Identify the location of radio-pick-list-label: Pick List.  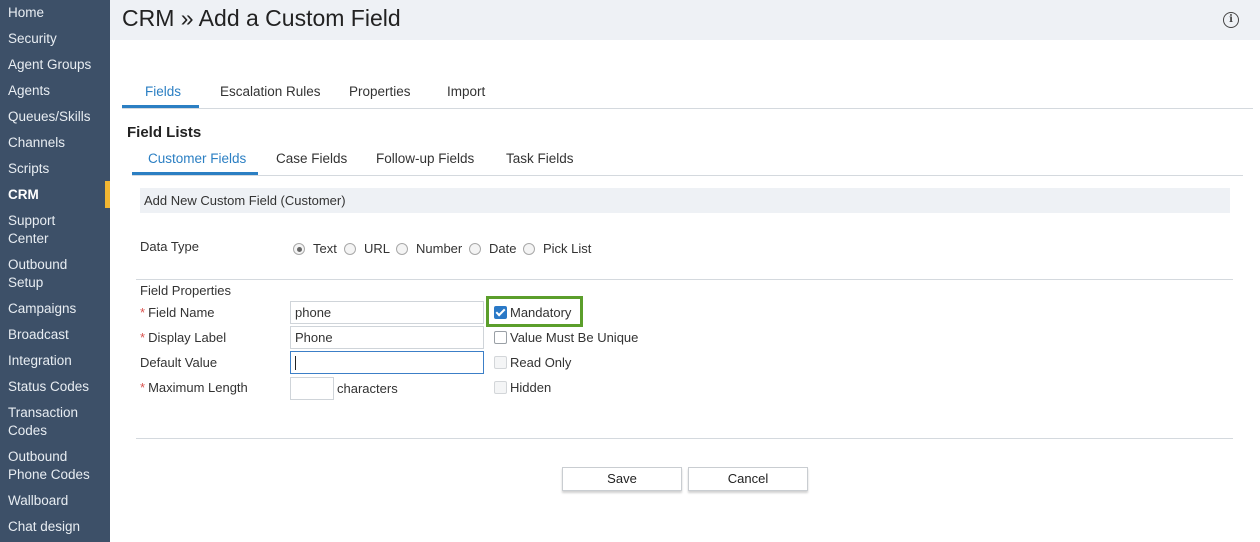
(567, 248).